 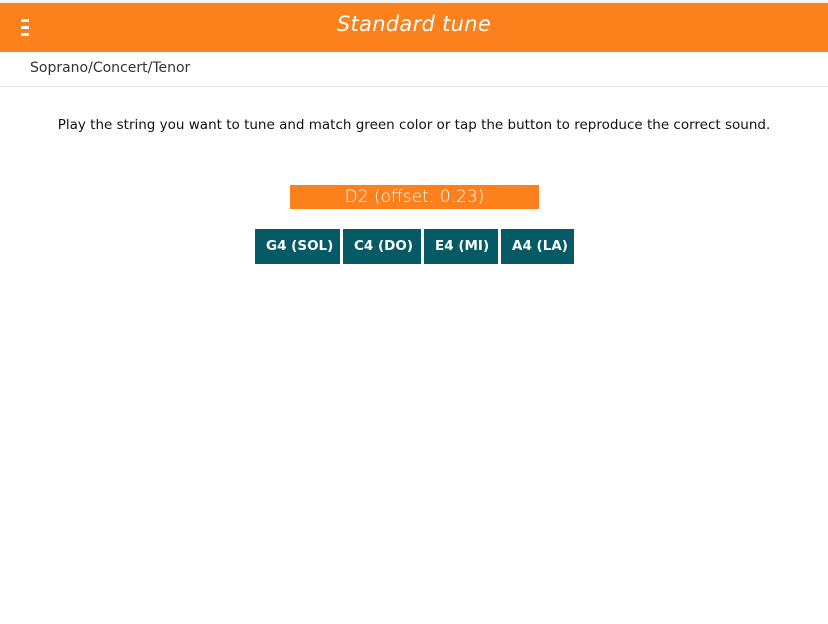 I want to click on app-header: Standard tune, so click(x=414, y=26).